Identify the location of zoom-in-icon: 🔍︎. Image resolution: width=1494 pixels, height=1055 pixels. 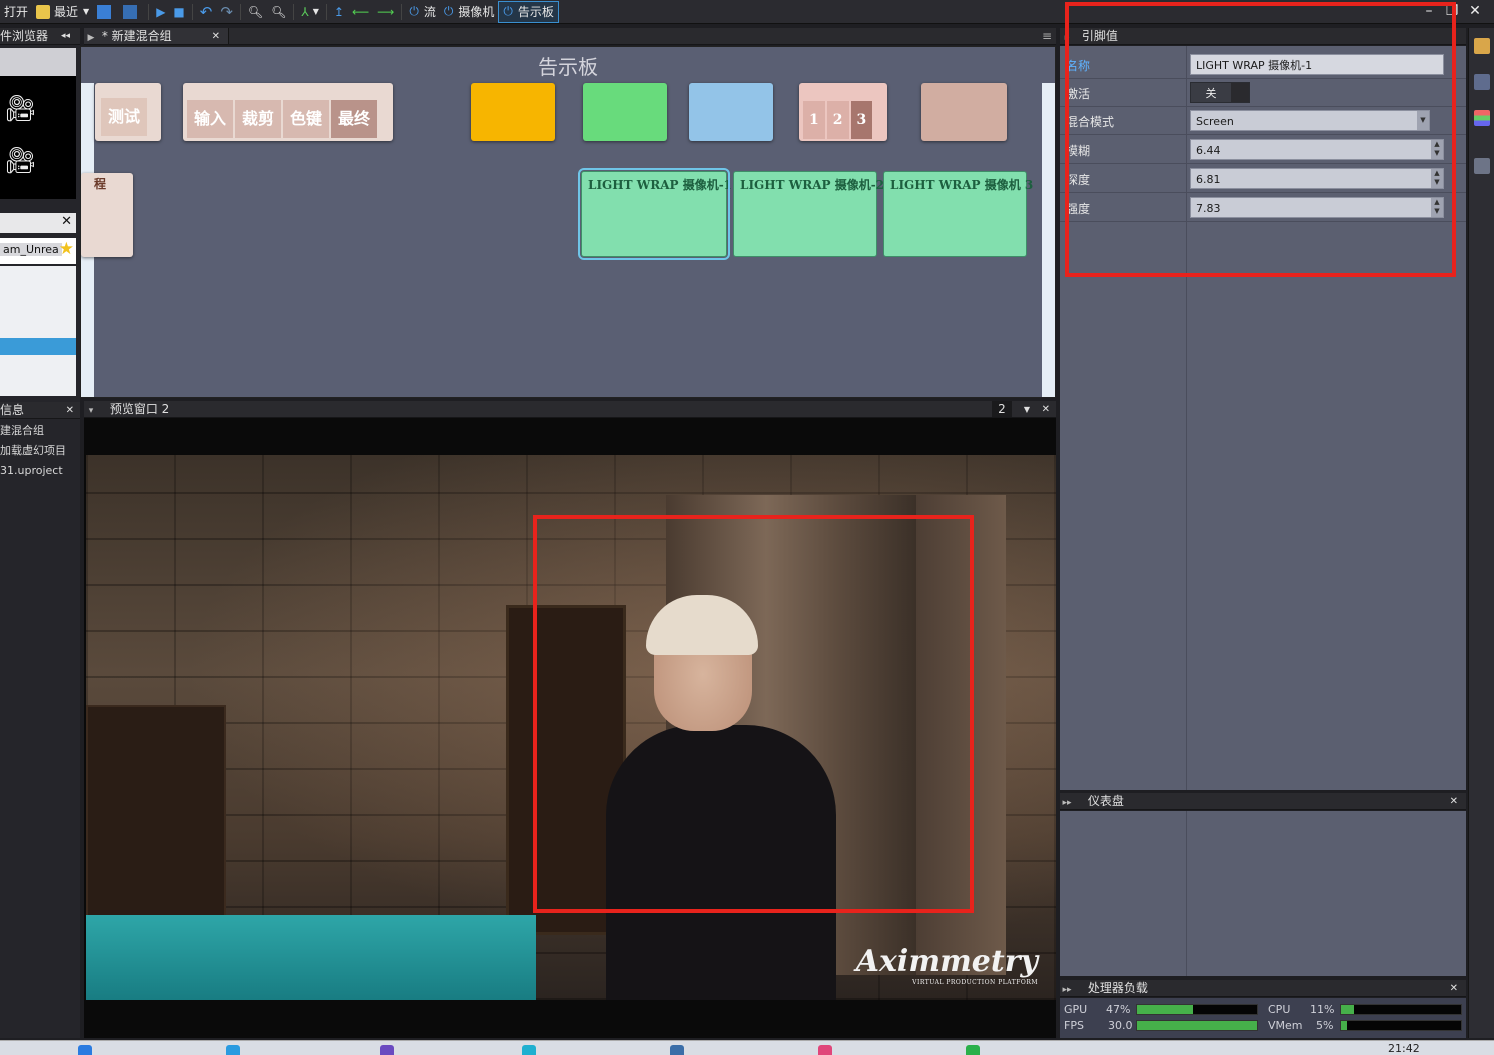
(255, 11).